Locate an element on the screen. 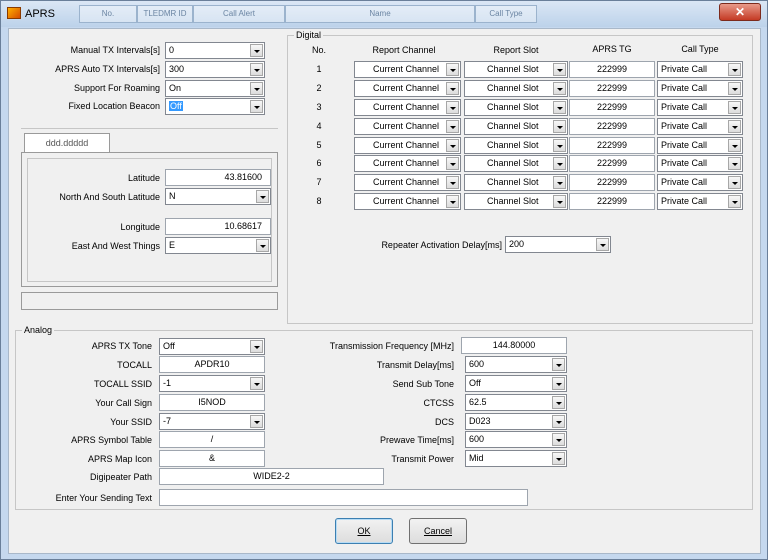  longitude-input: 10.68617 is located at coordinates (218, 226).